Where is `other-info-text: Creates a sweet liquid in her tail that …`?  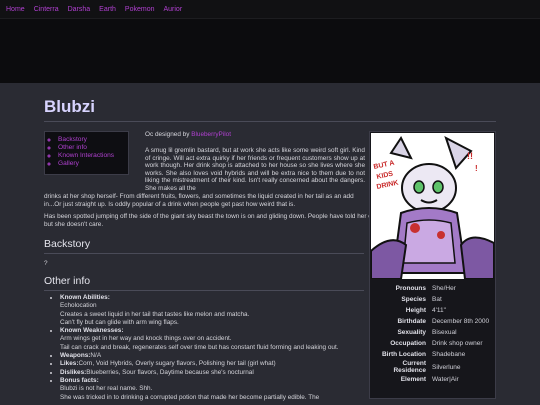 other-info-text: Creates a sweet liquid in her tail that … is located at coordinates (155, 314).